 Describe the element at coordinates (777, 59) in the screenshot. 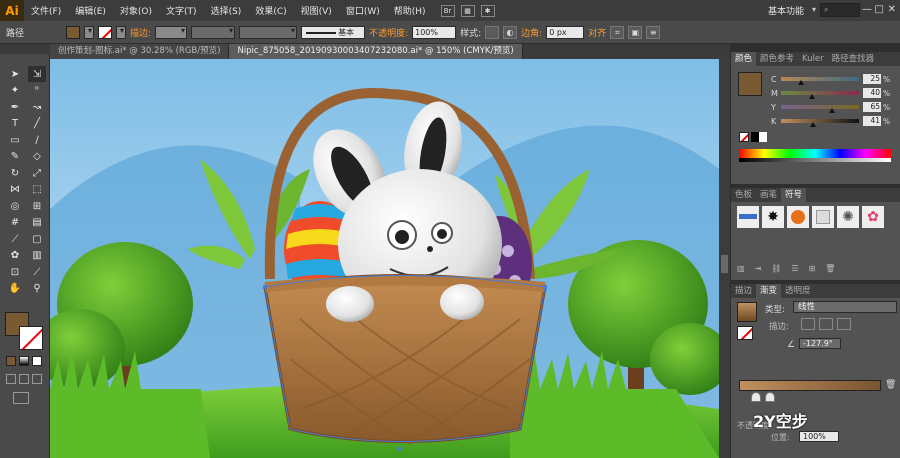

I see `tab-color-guide: 颜色参考` at that location.